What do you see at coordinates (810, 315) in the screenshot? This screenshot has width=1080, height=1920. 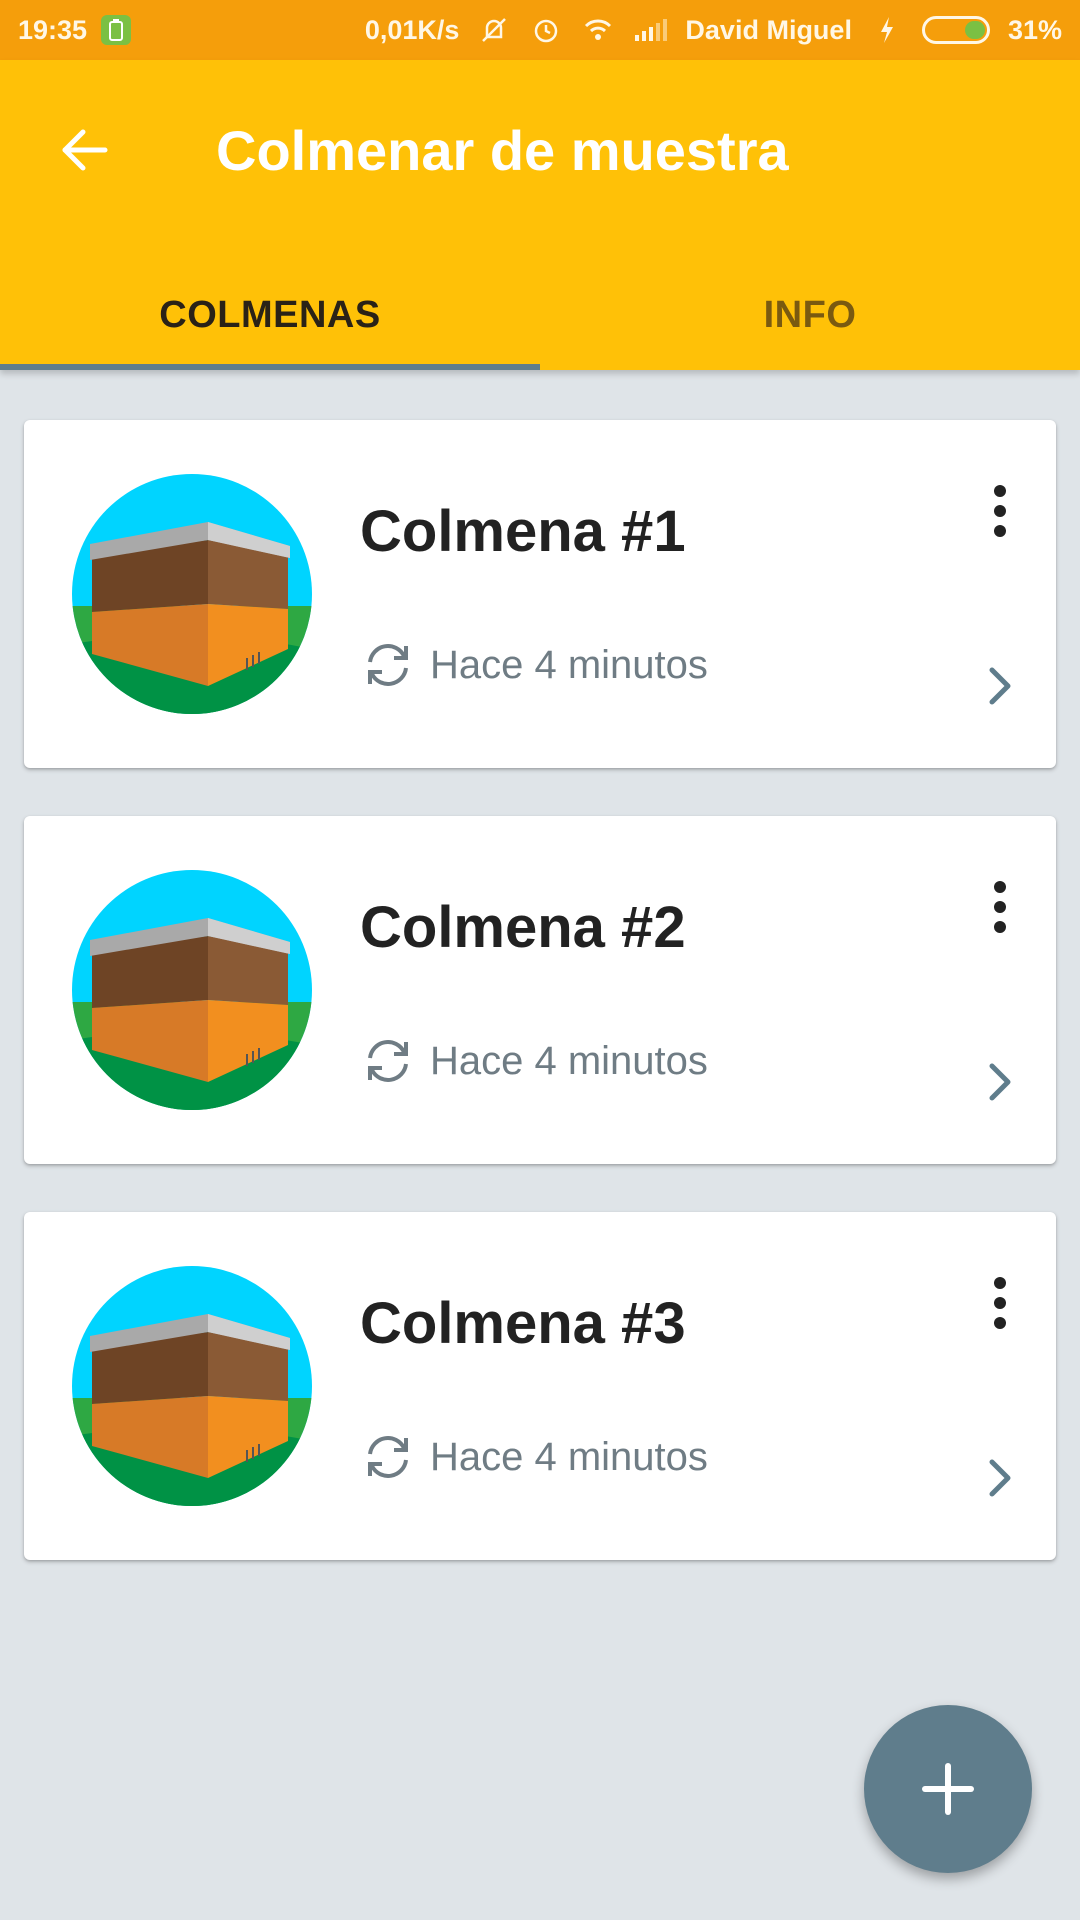 I see `tab-info: INFO` at bounding box center [810, 315].